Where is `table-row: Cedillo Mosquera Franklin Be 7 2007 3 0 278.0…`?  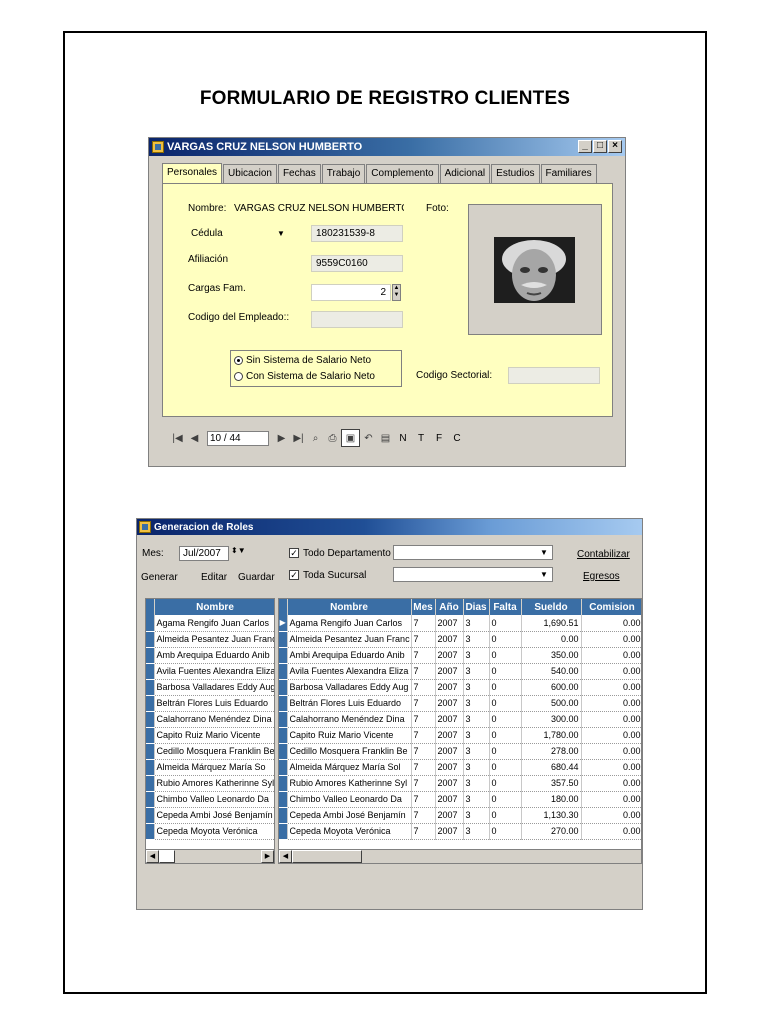
table-row: Cedillo Mosquera Franklin Be 7 2007 3 0 278.0… is located at coordinates (460, 751).